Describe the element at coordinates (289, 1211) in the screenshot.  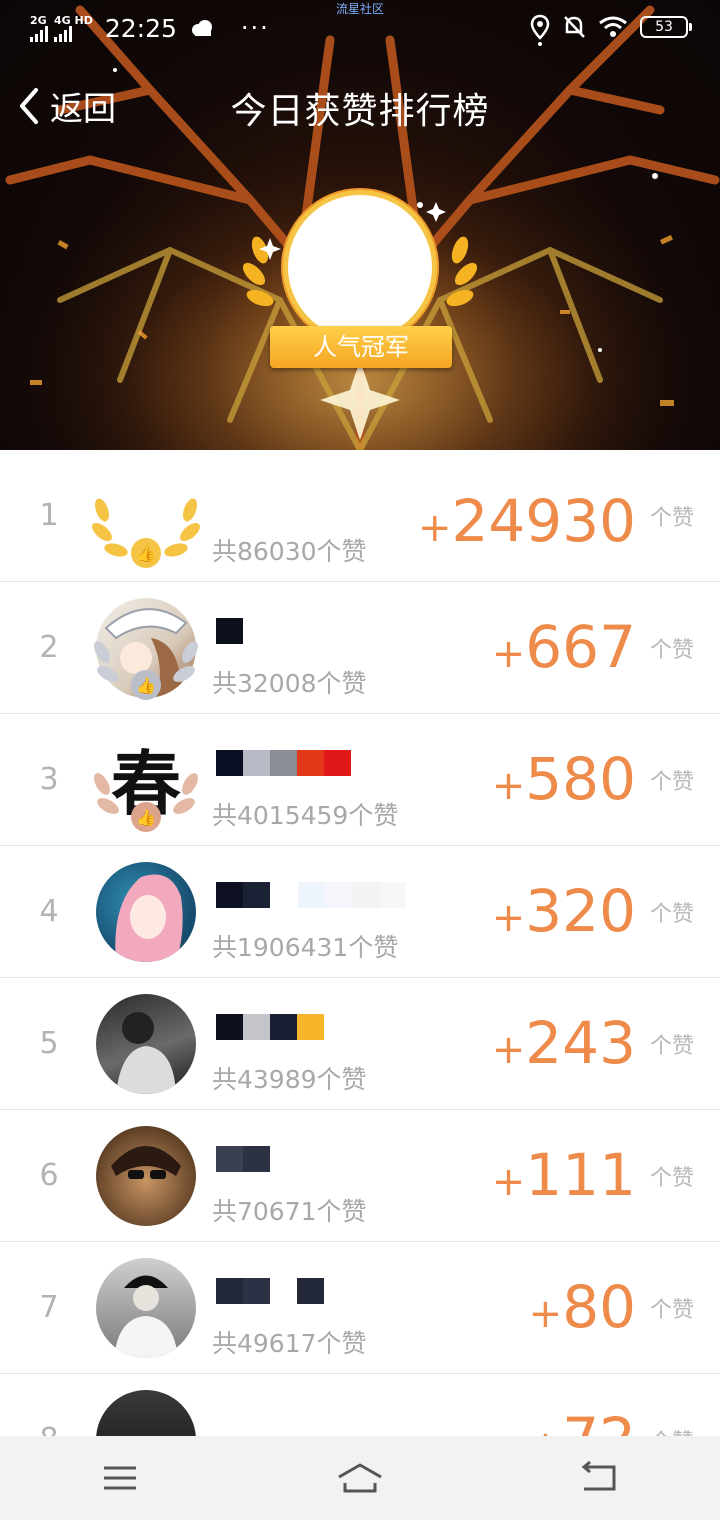
I see `total-likes: 共70671个赞` at that location.